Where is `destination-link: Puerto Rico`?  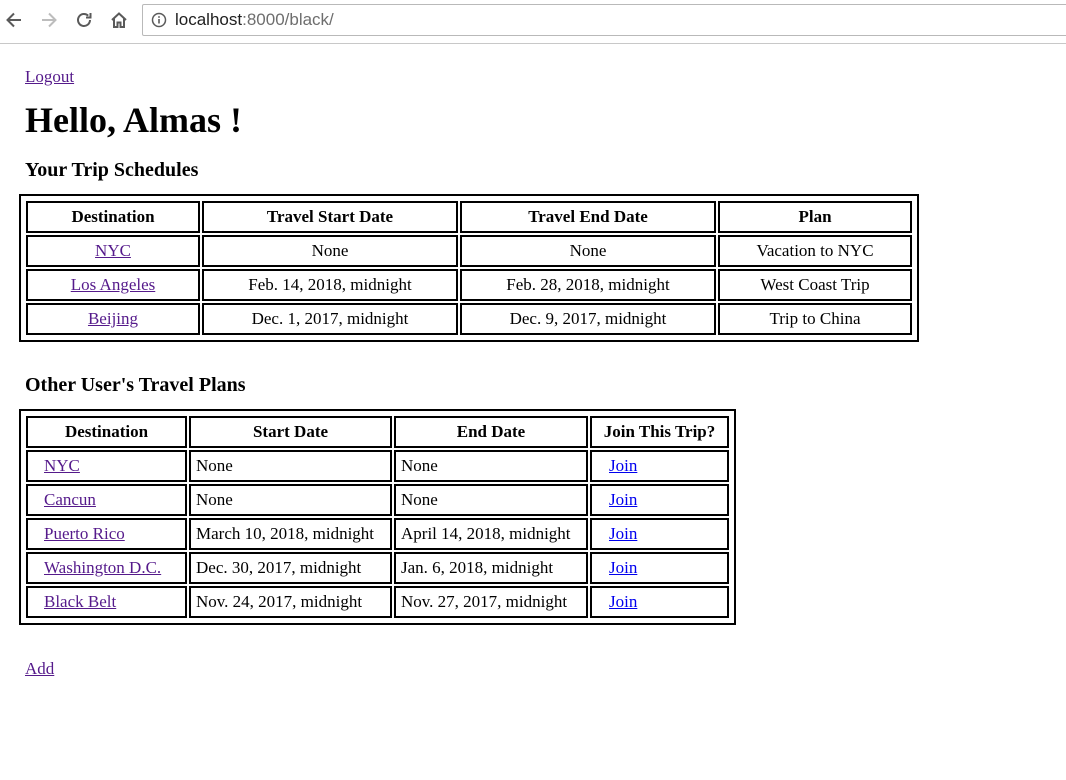 destination-link: Puerto Rico is located at coordinates (84, 533).